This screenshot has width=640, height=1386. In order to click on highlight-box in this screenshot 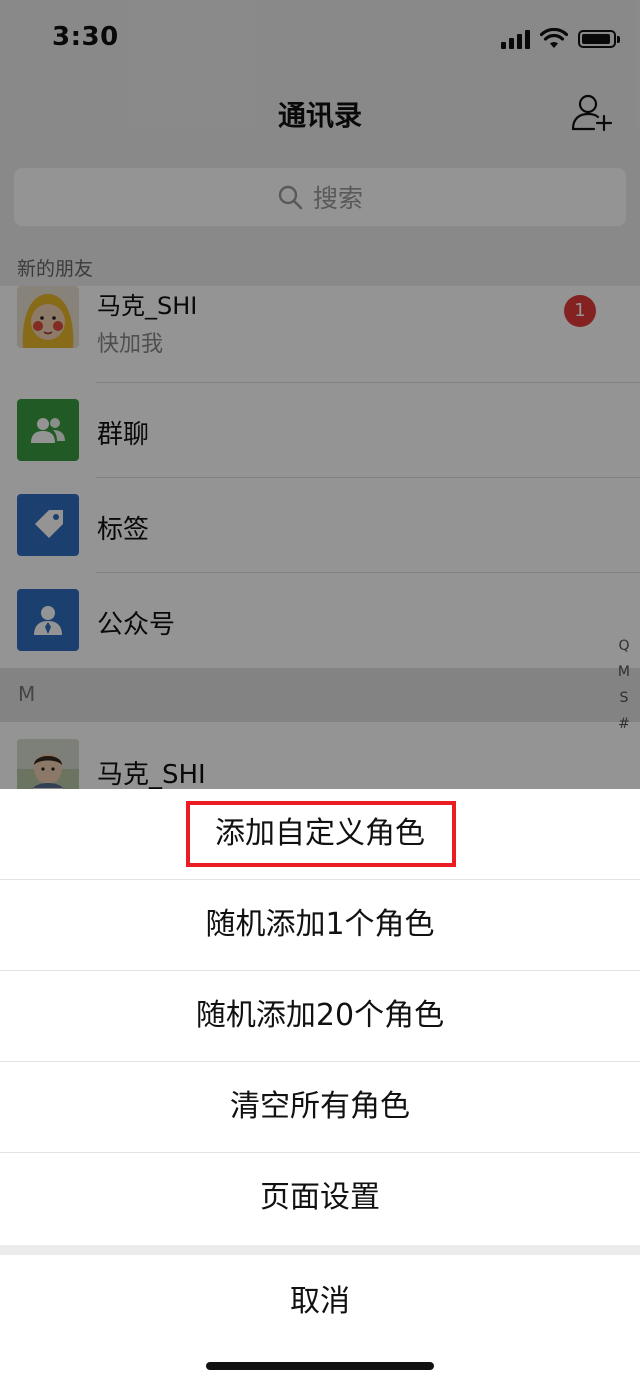, I will do `click(321, 834)`.